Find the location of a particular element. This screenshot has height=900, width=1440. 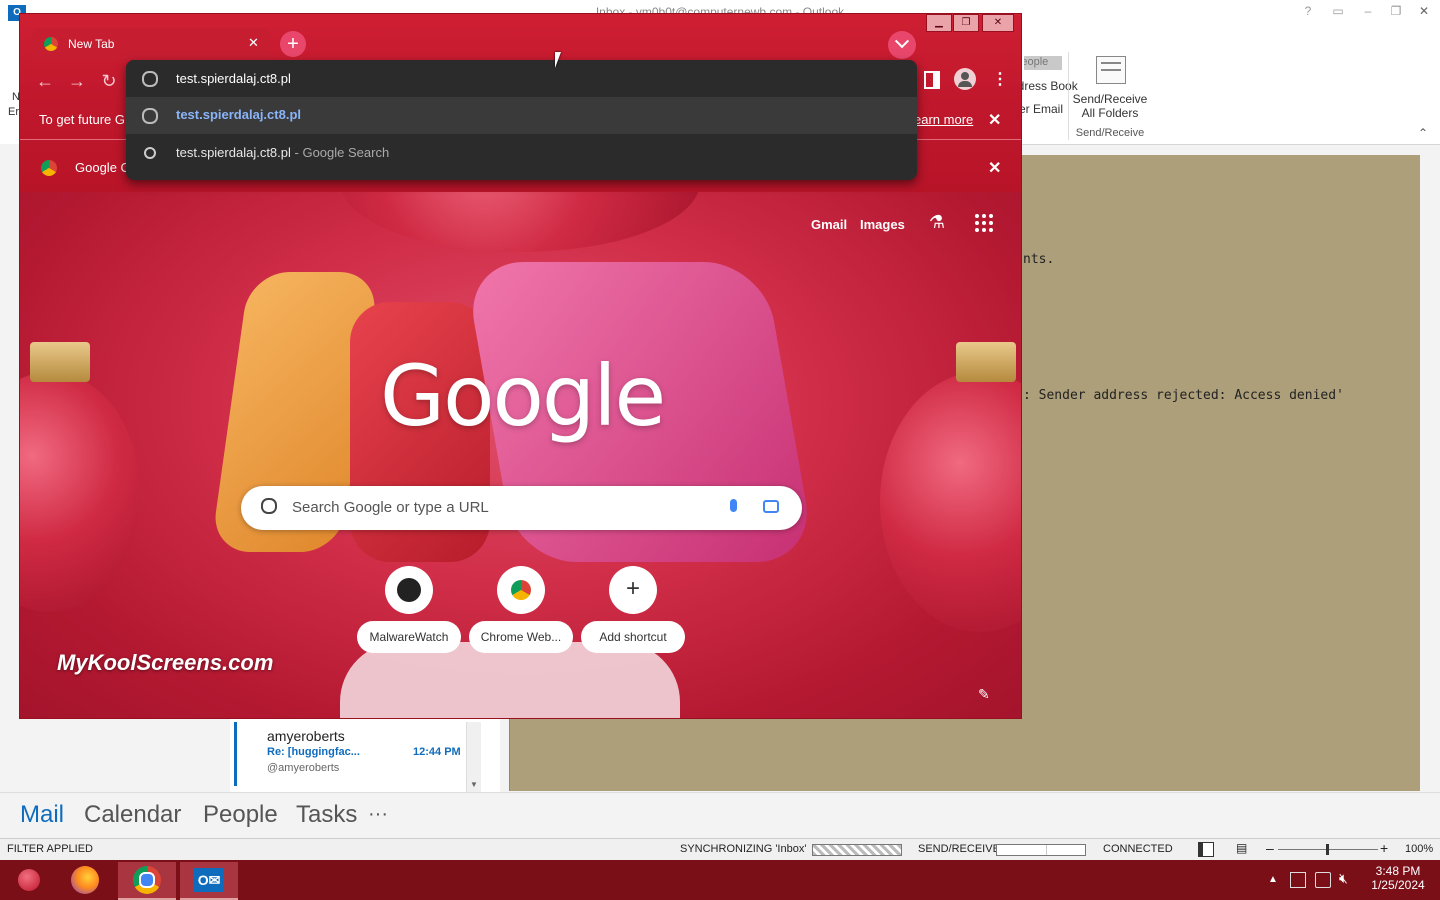

all-folders-label: All Folders is located at coordinates (1110, 113).